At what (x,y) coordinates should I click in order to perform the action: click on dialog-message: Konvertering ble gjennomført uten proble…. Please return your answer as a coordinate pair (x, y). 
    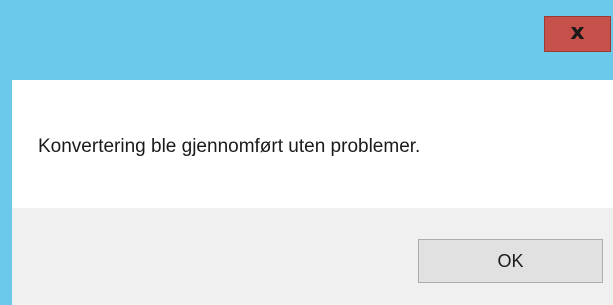
    Looking at the image, I should click on (229, 146).